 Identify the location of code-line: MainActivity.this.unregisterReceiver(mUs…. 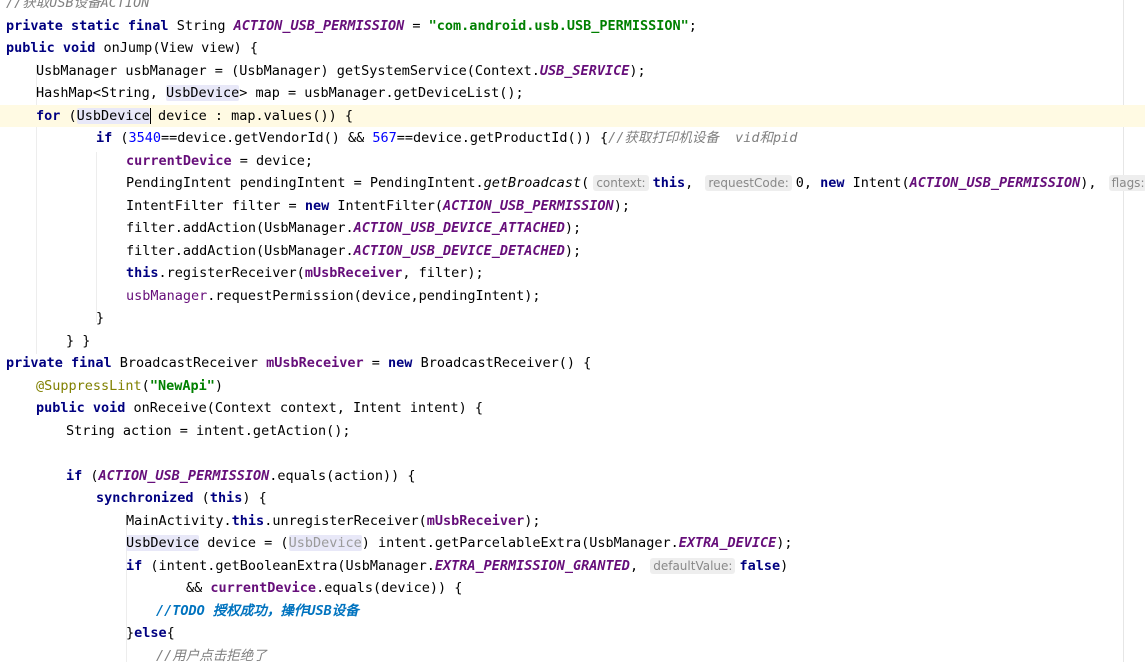
(572, 521).